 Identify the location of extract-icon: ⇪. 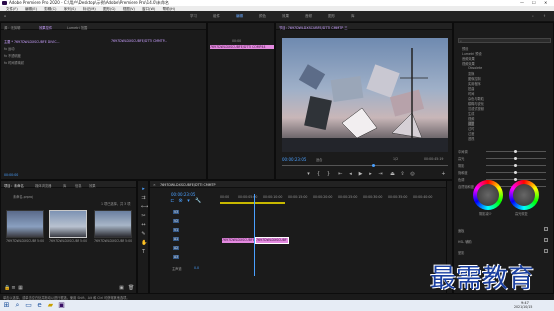
(402, 174).